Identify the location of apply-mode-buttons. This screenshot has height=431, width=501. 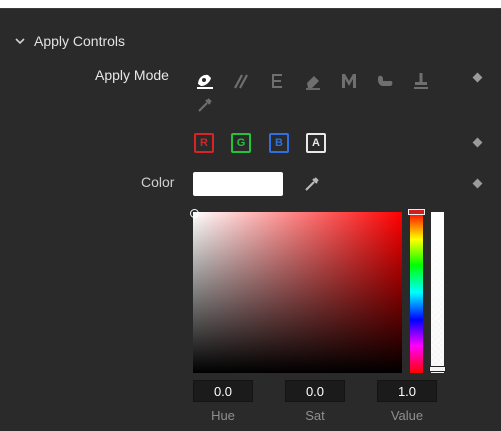
(313, 81).